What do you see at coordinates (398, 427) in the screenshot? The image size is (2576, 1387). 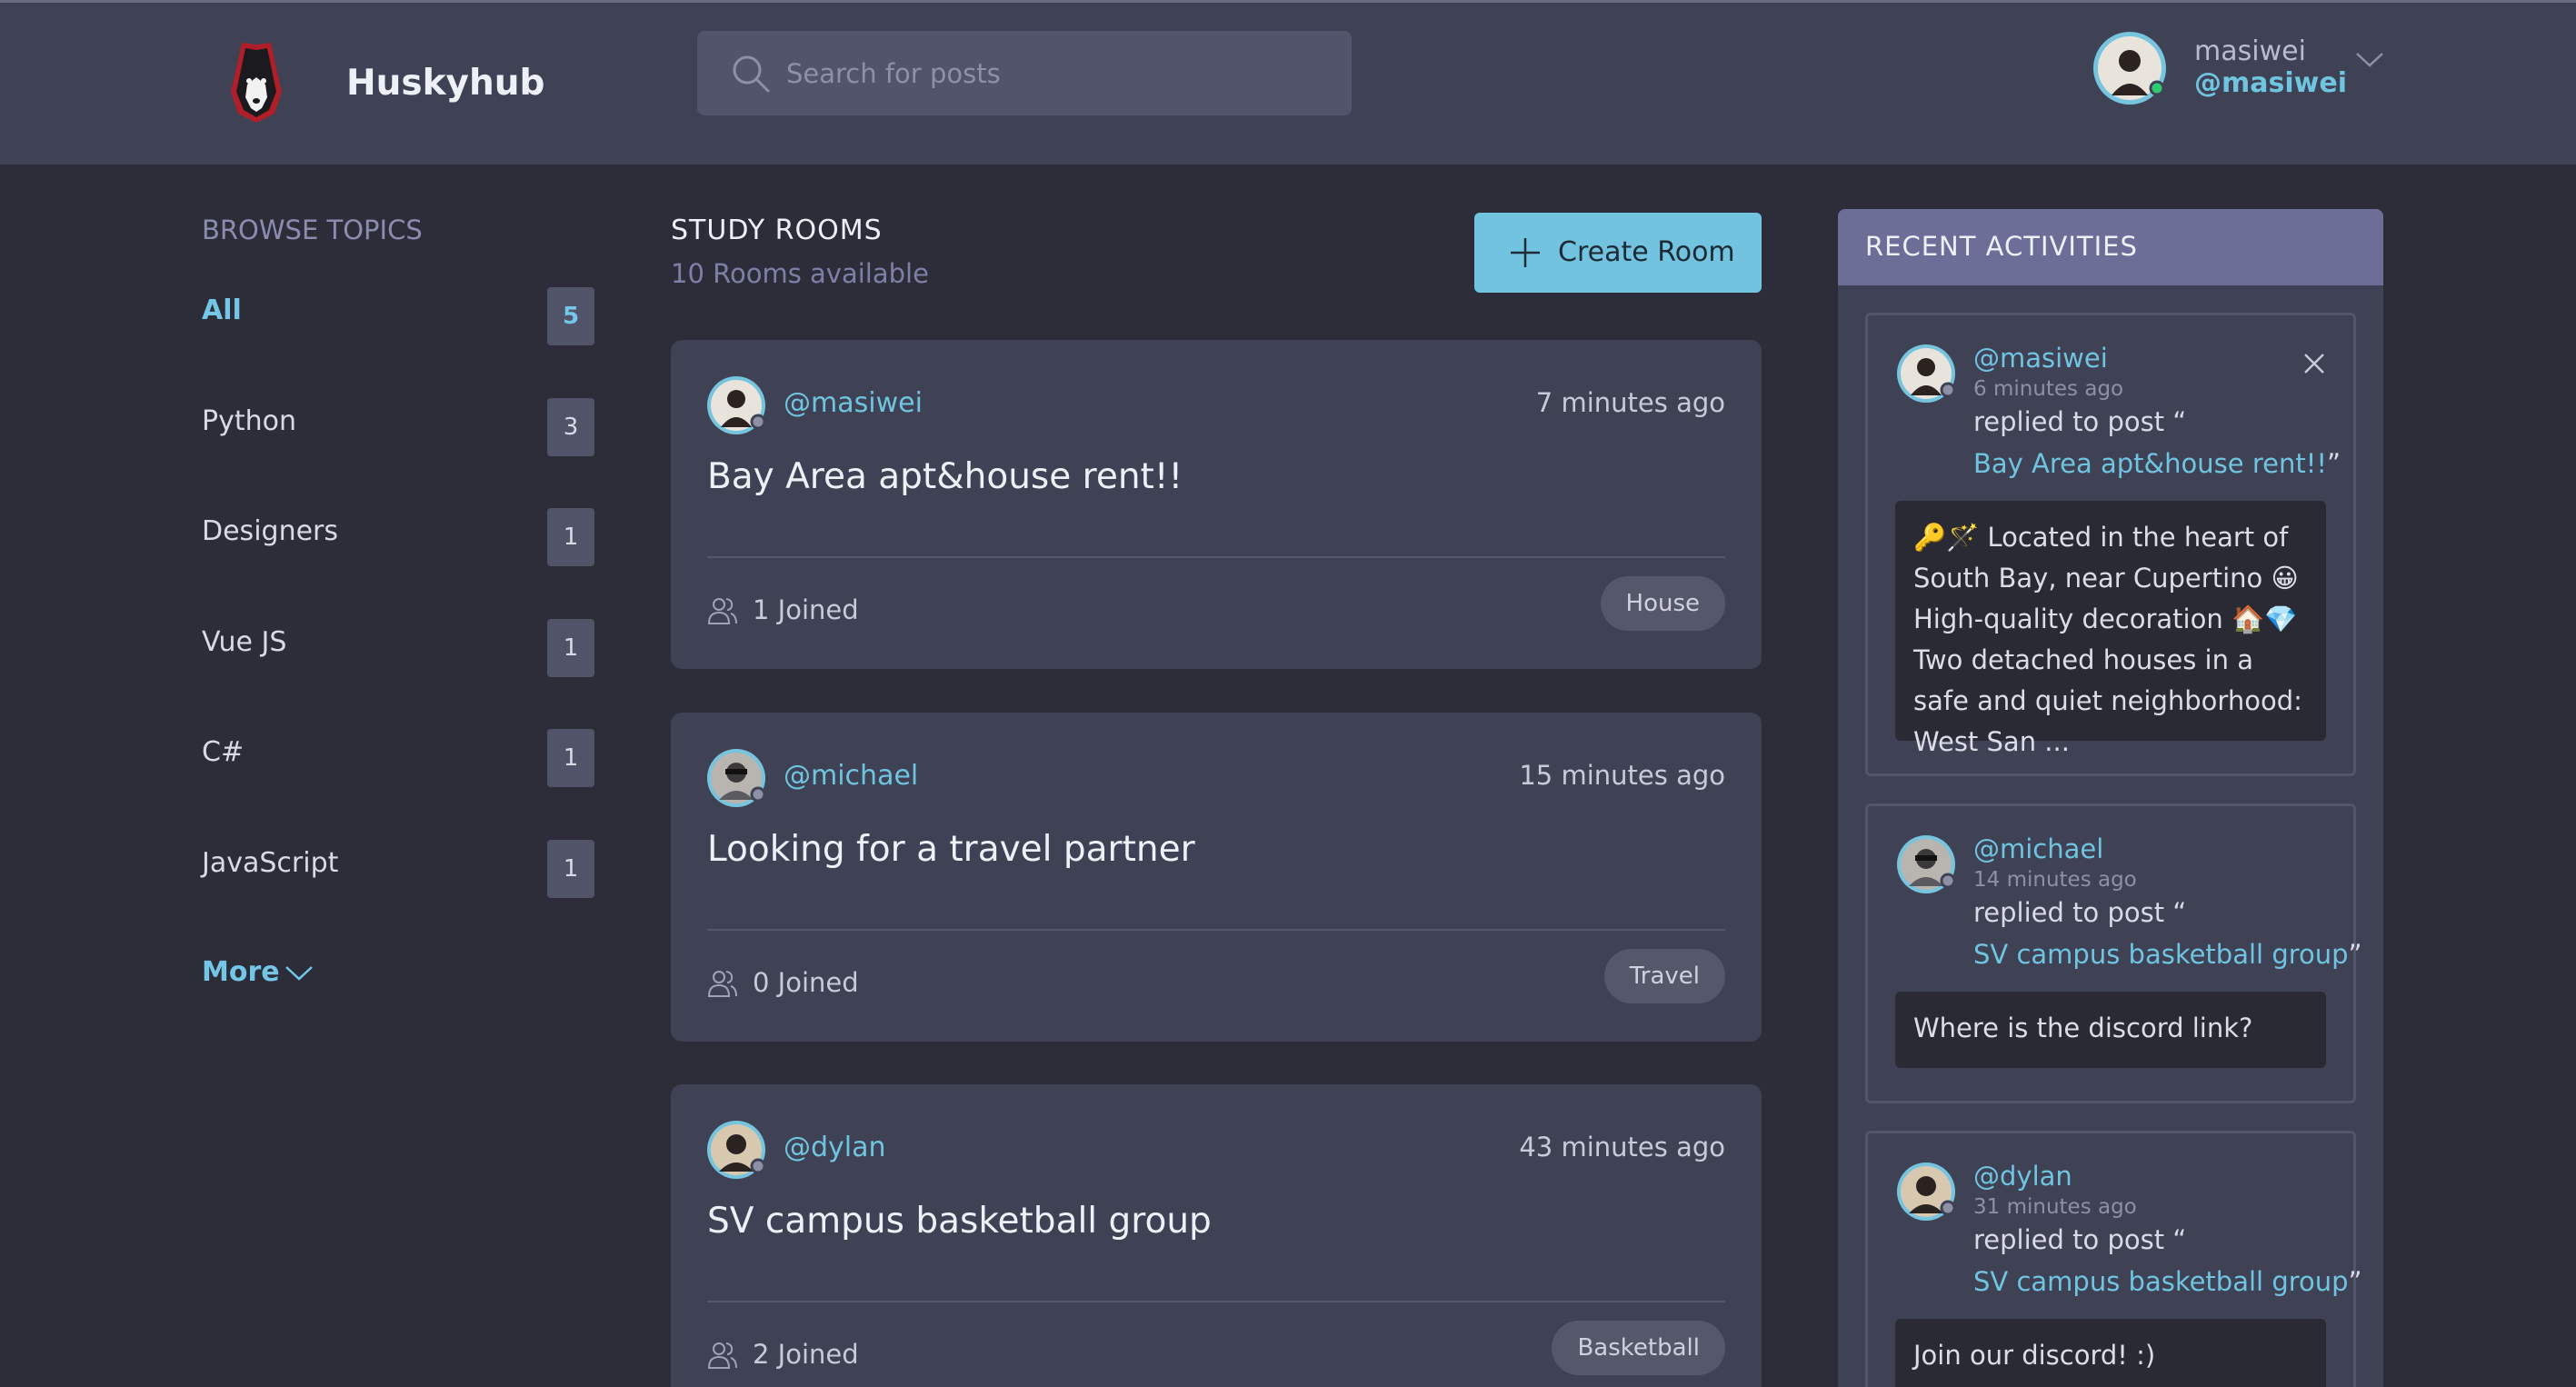 I see `topic-item-python: Python 3` at bounding box center [398, 427].